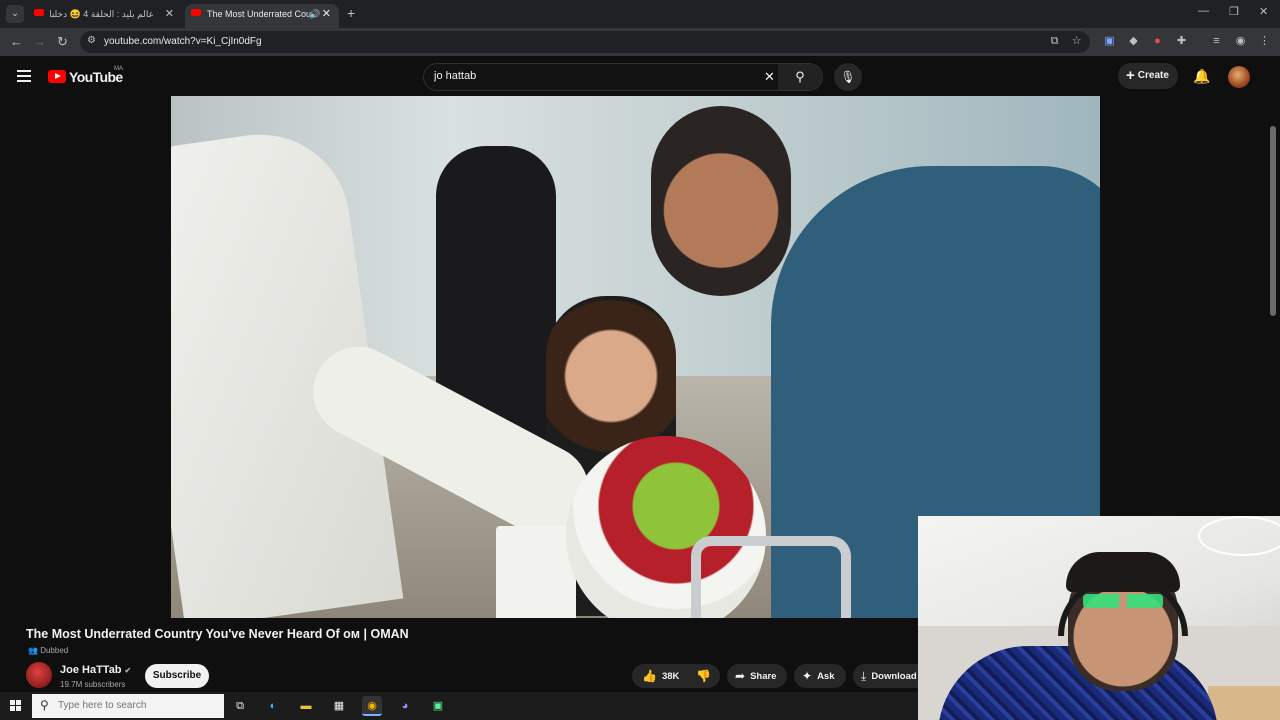  What do you see at coordinates (48, 650) in the screenshot?
I see `dubbed-badge: 👥 Dubbed` at bounding box center [48, 650].